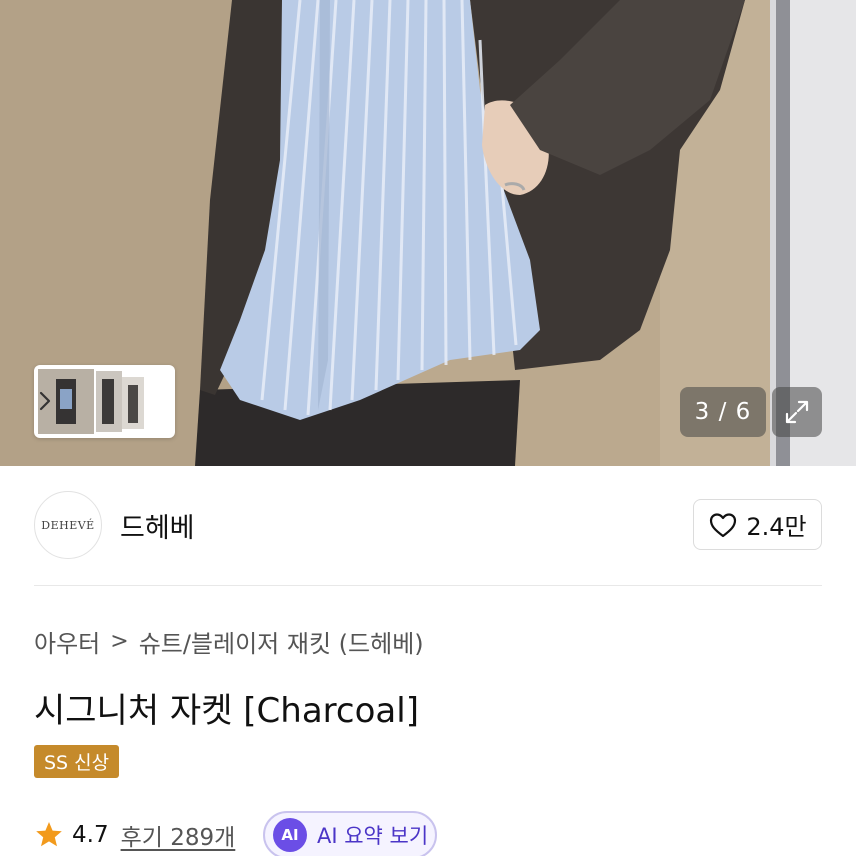 The image size is (856, 856). I want to click on rating-row: 4.7 후기 289개, so click(134, 835).